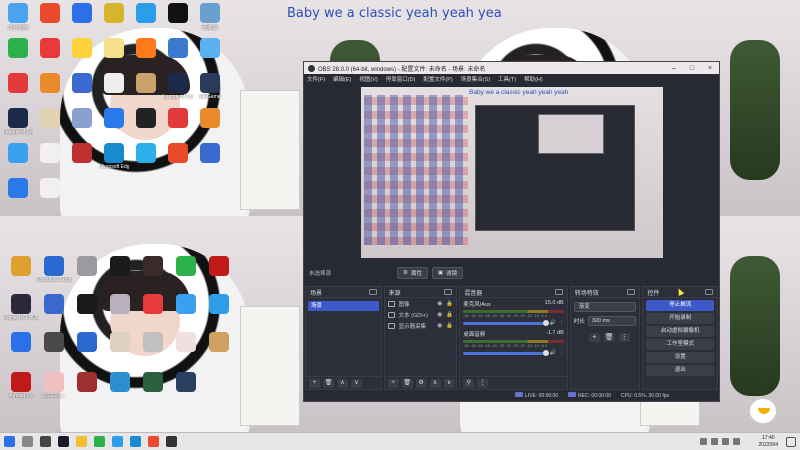  I want to click on search-icon, so click(27, 441).